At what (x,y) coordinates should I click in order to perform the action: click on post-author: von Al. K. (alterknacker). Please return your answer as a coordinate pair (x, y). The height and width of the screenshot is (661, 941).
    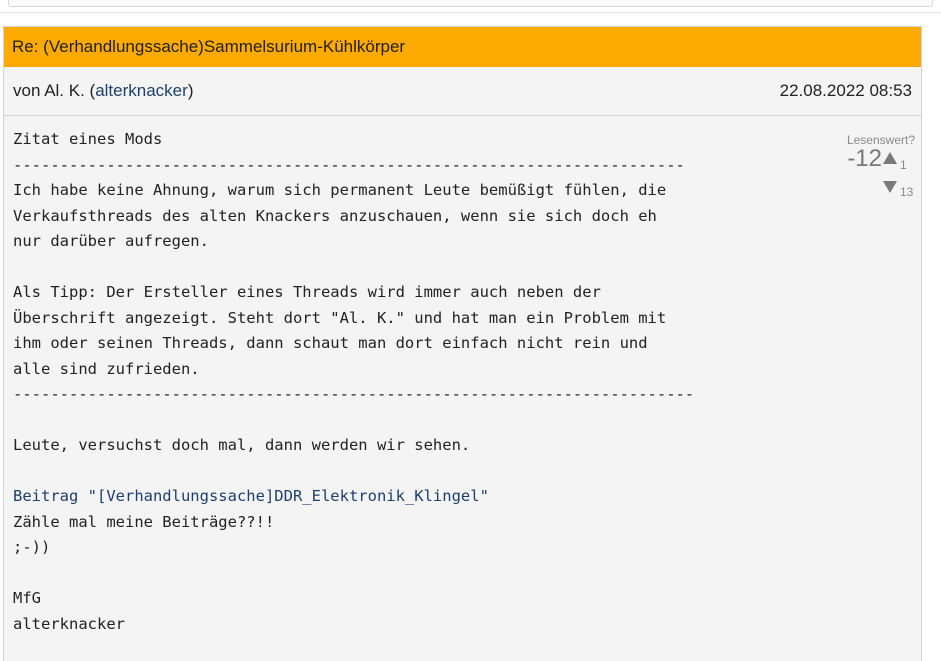
    Looking at the image, I should click on (103, 91).